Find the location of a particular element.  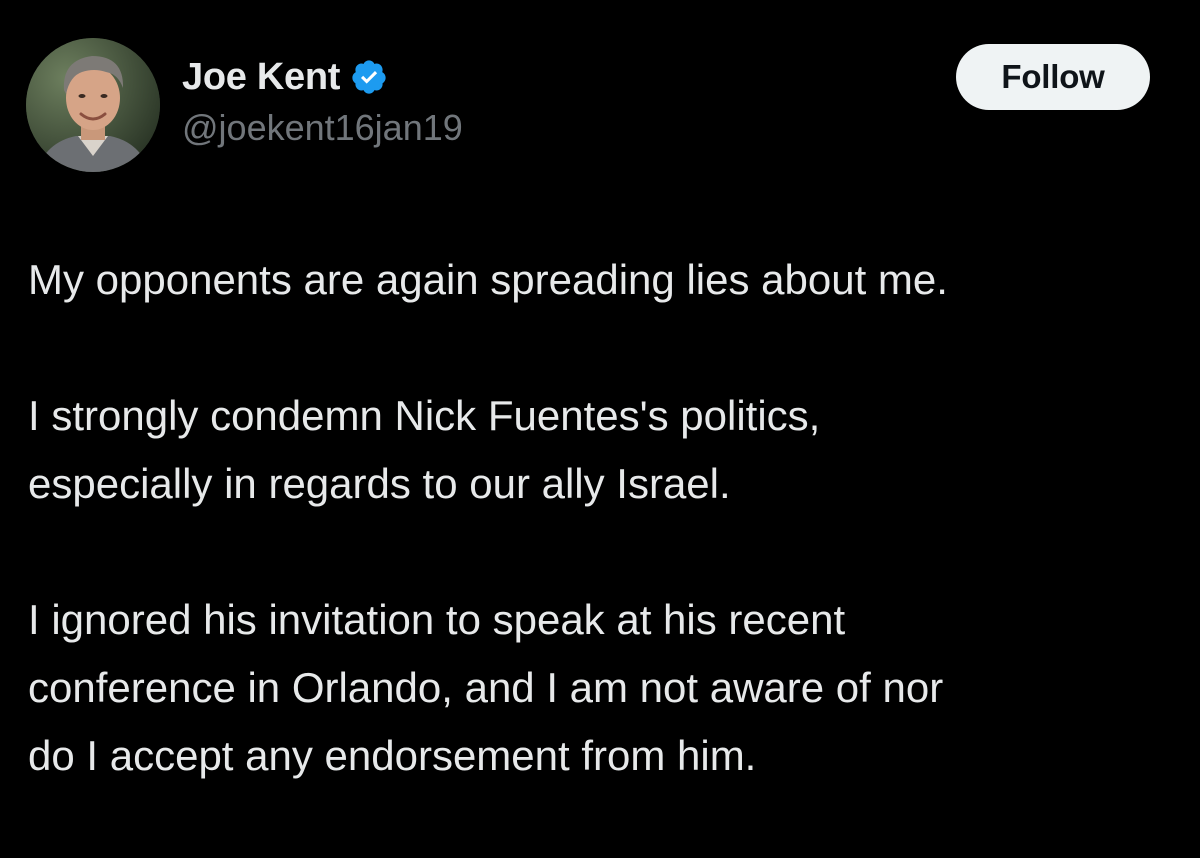

author-handle: @joekent16jan19 is located at coordinates (322, 128).